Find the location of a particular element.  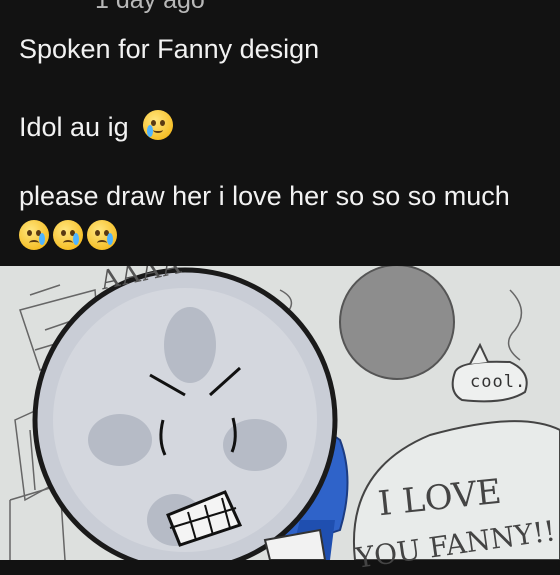

emoji-row is located at coordinates (68, 236).